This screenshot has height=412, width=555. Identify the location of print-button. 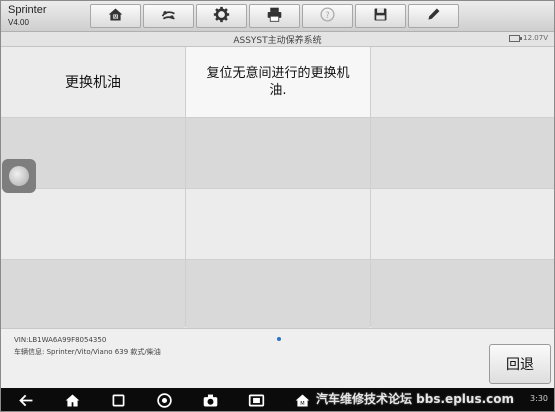
(274, 16).